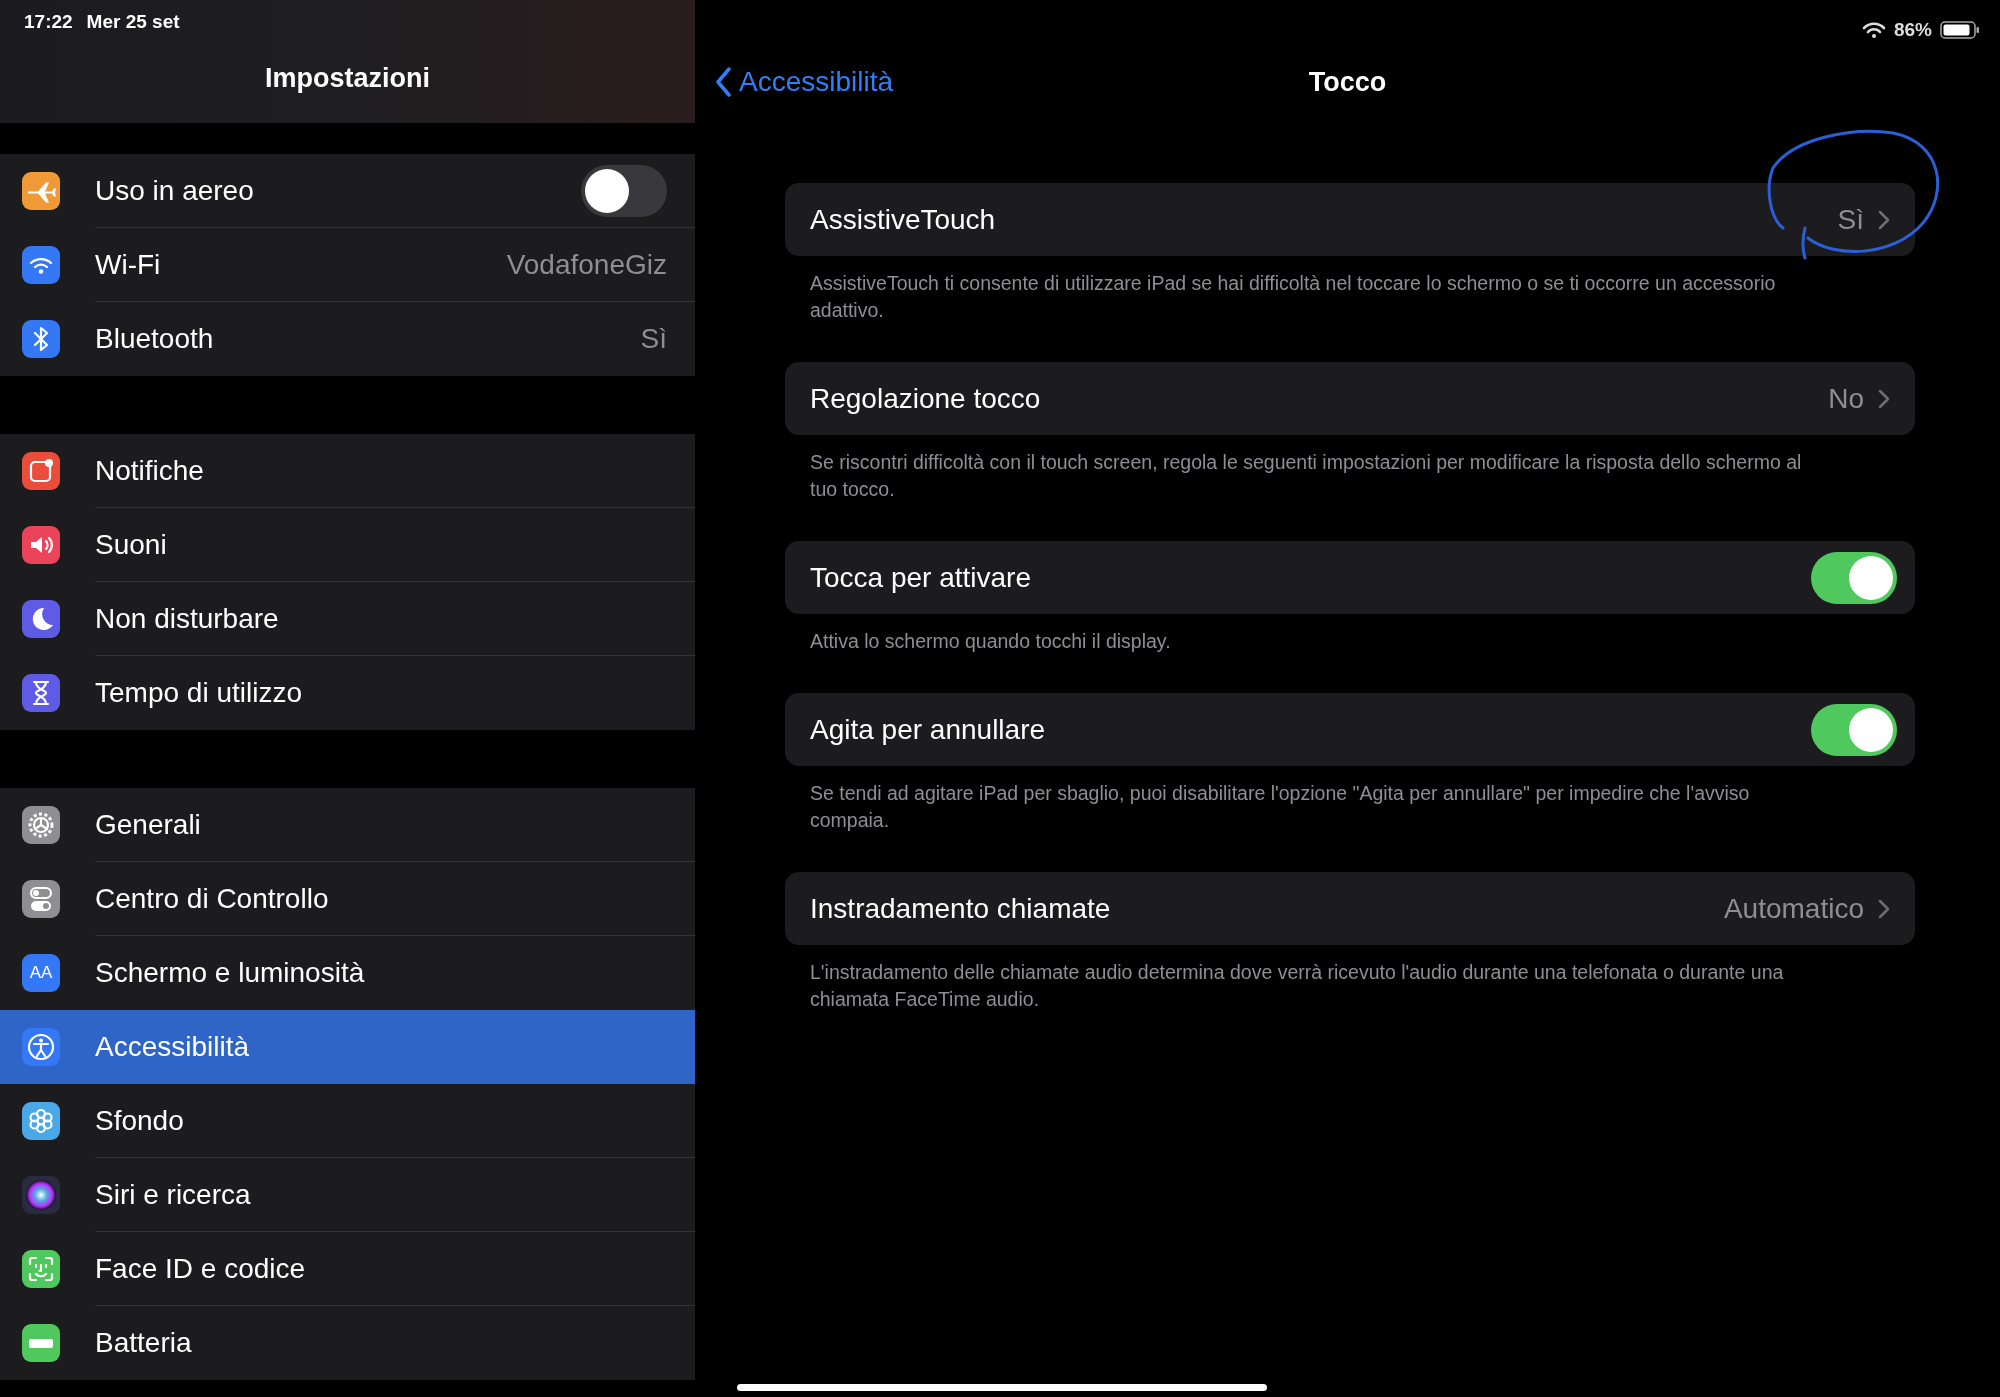  What do you see at coordinates (347, 1121) in the screenshot?
I see `sidebar-item: Sfondo` at bounding box center [347, 1121].